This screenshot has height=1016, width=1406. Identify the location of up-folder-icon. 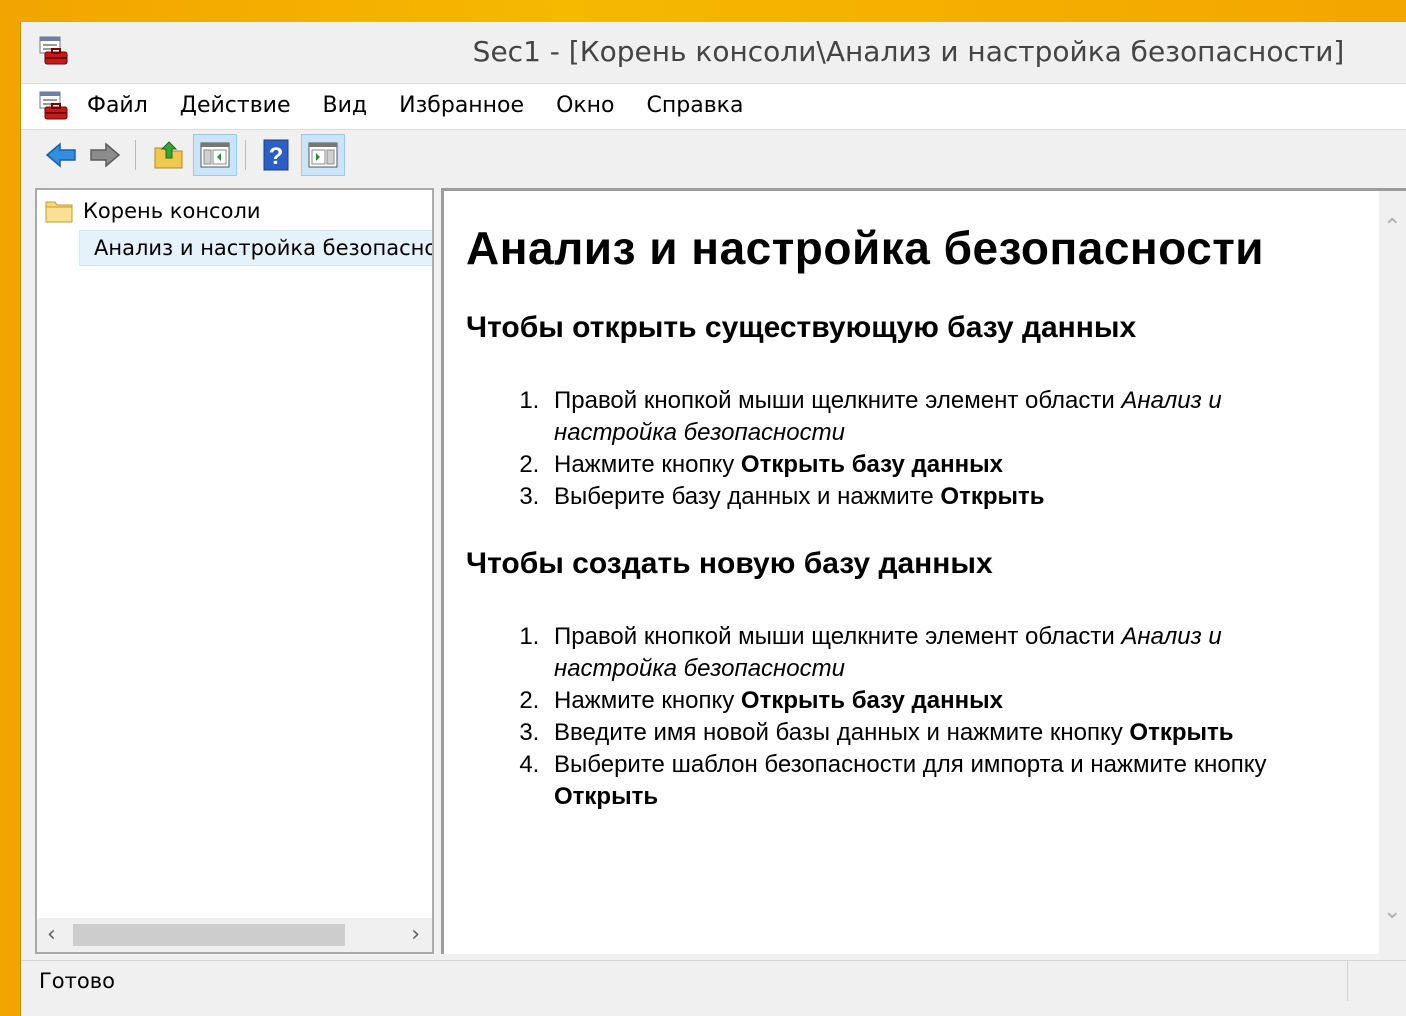
(168, 155).